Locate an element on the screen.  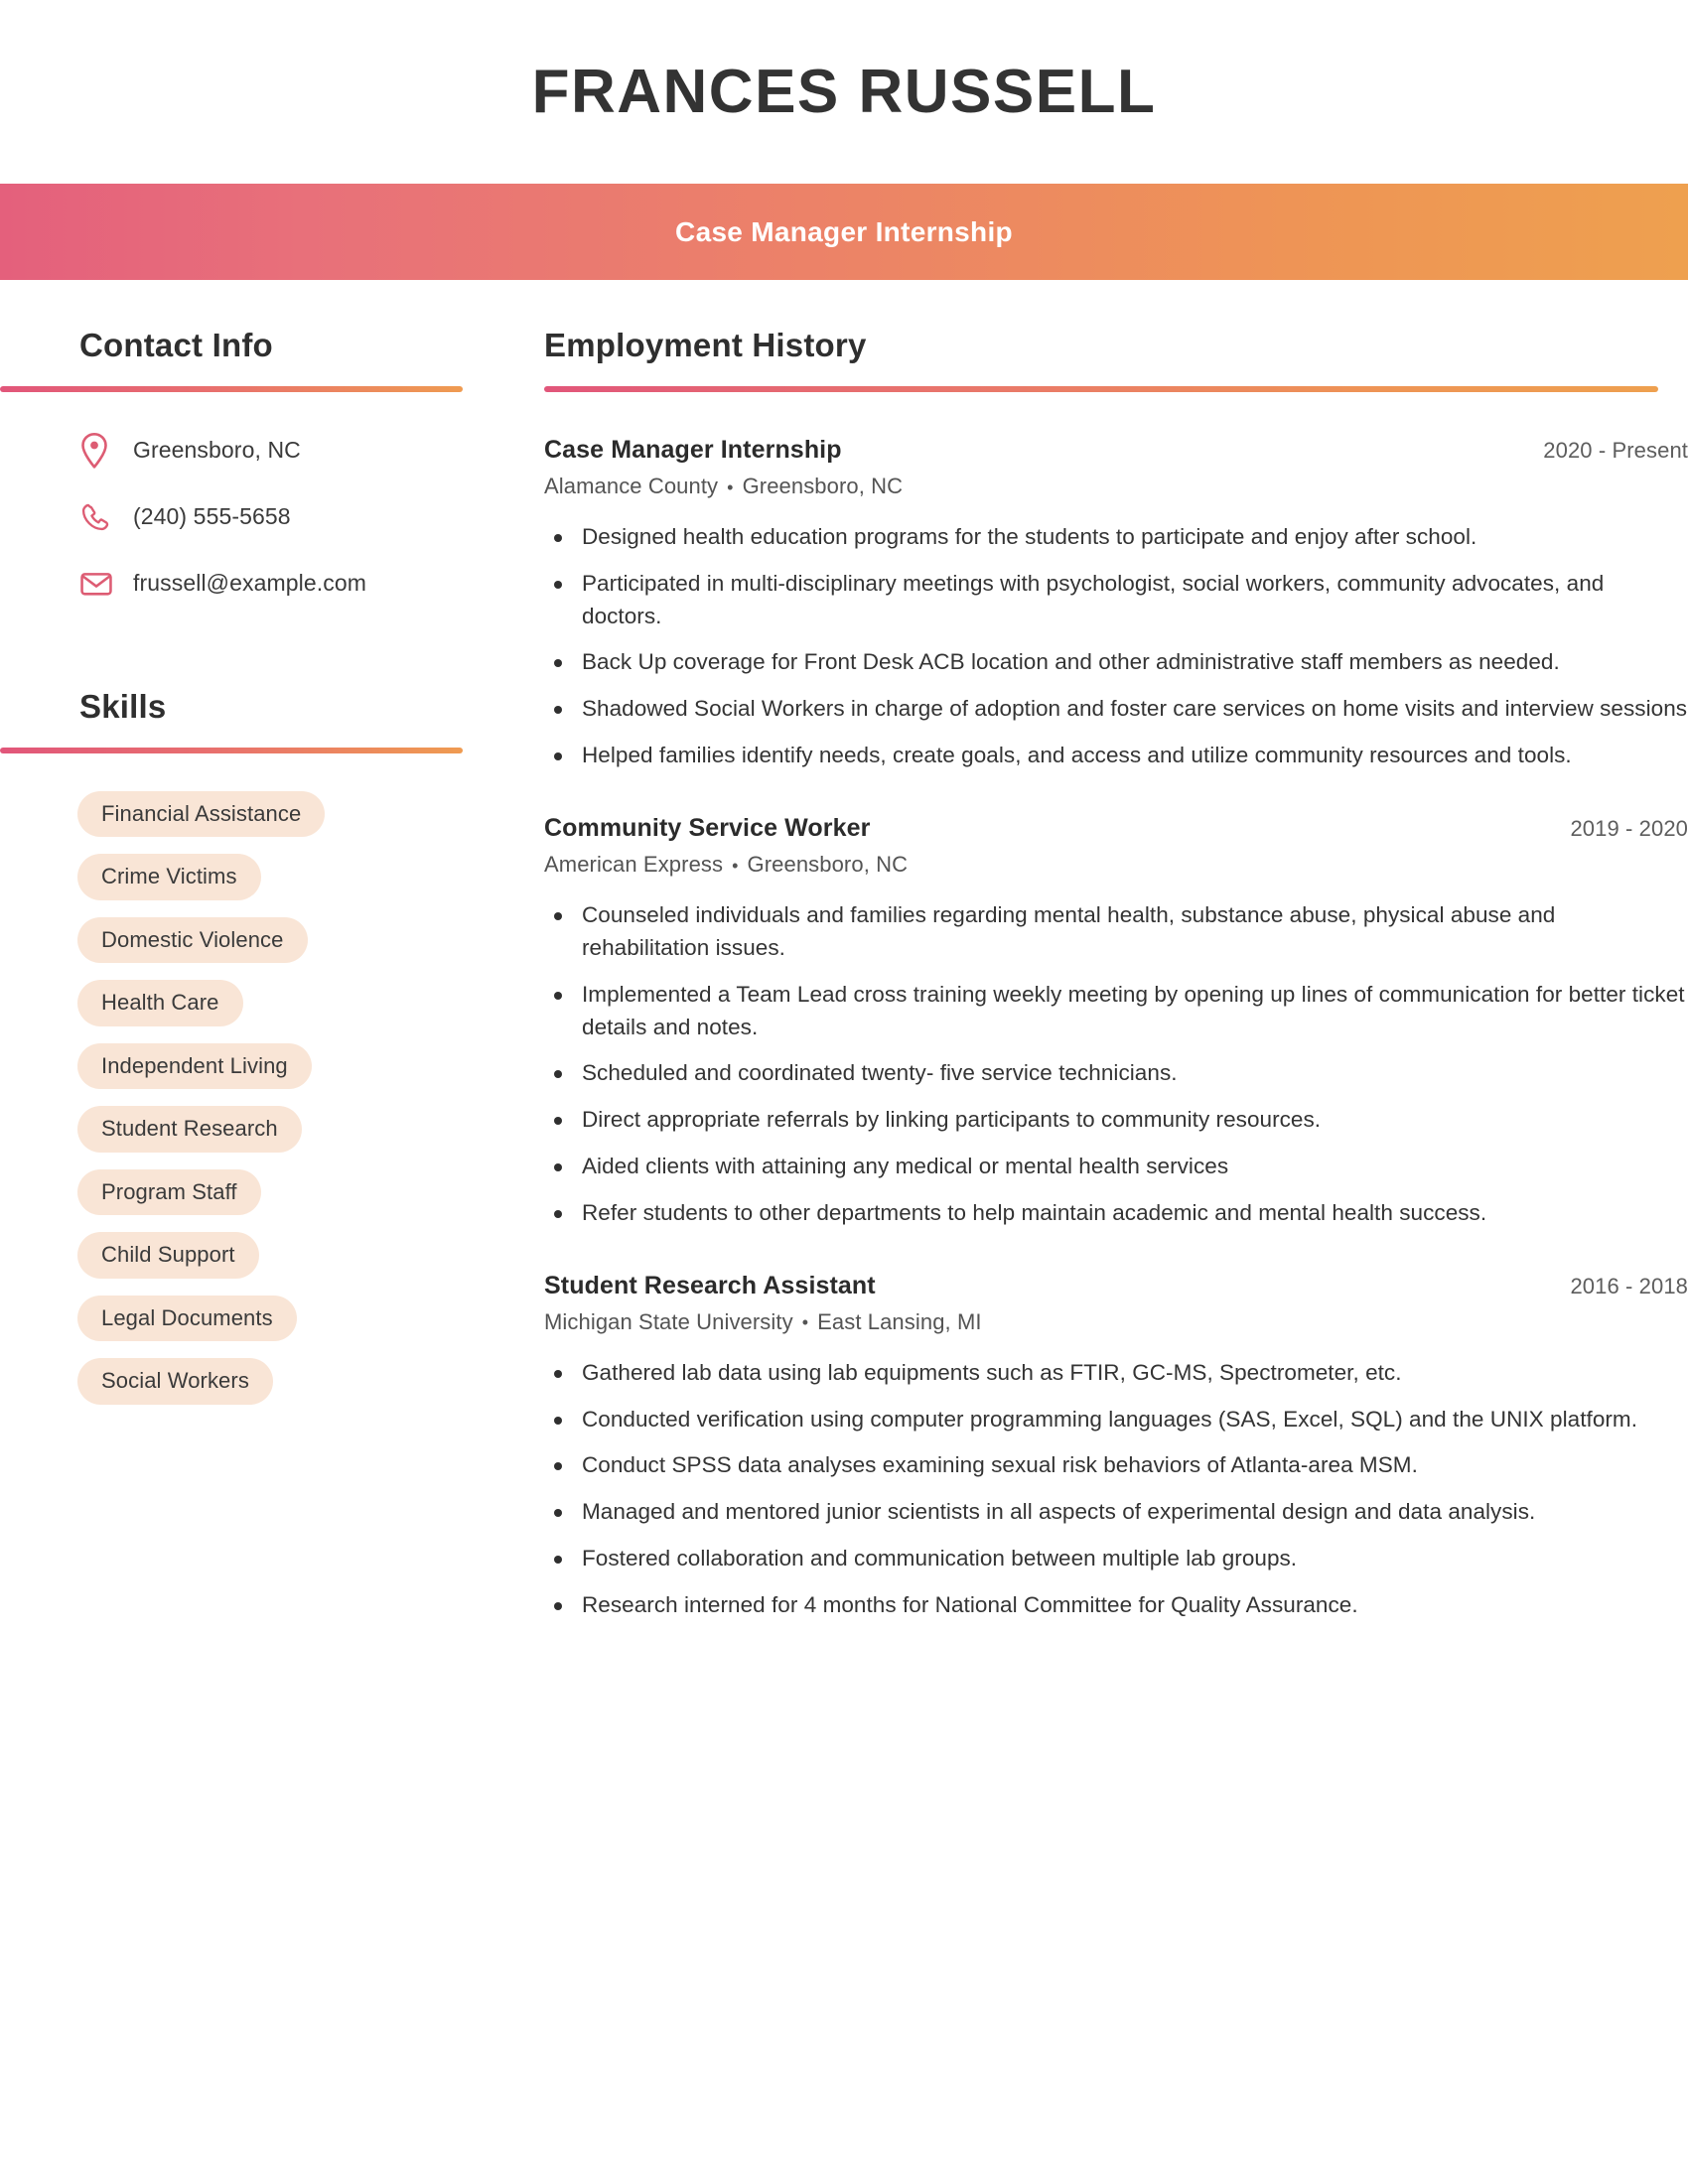
contact-item-email: frussell@example.com is located at coordinates (283, 584).